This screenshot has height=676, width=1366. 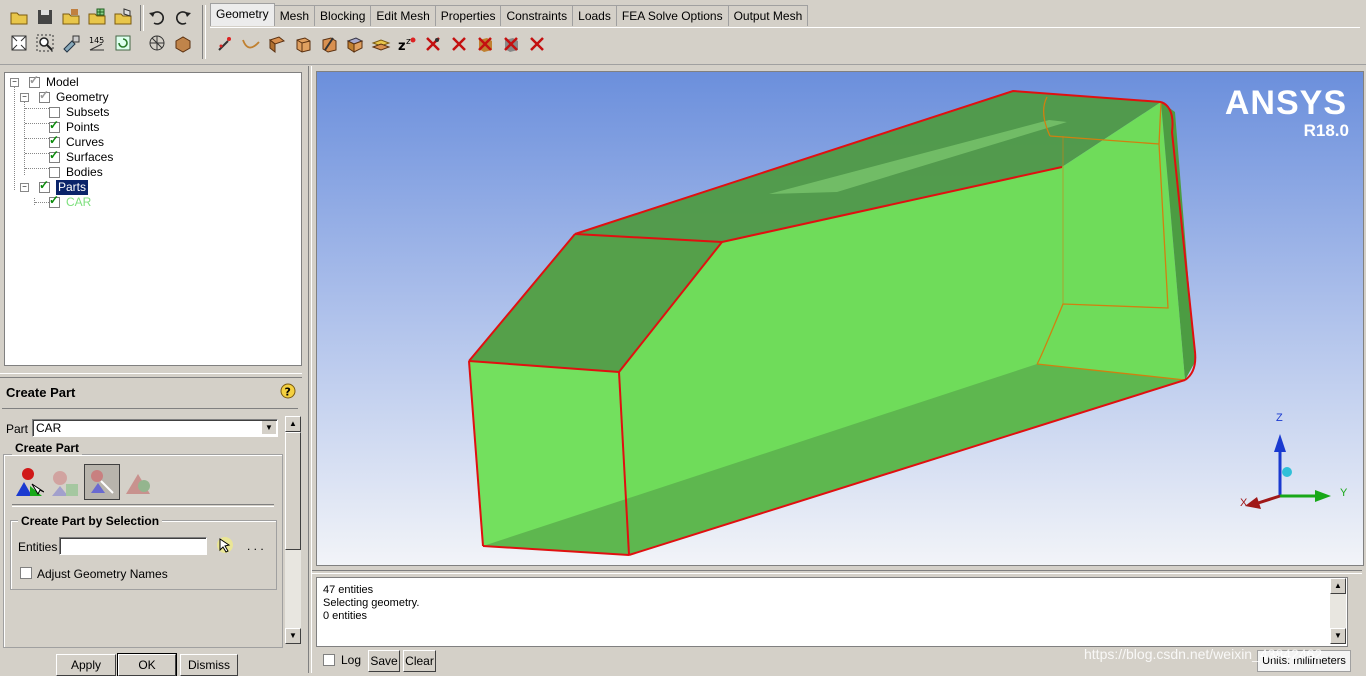 I want to click on scroll-thumb, so click(x=293, y=491).